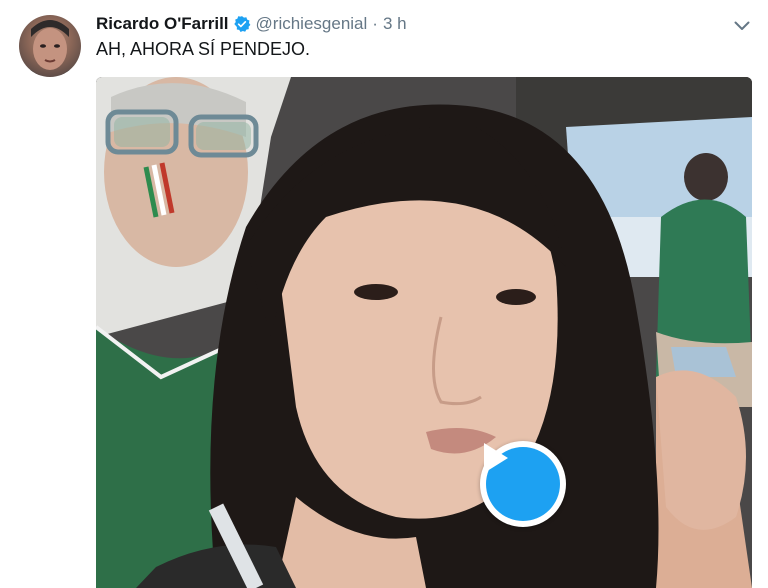  I want to click on play-icon, so click(522, 482).